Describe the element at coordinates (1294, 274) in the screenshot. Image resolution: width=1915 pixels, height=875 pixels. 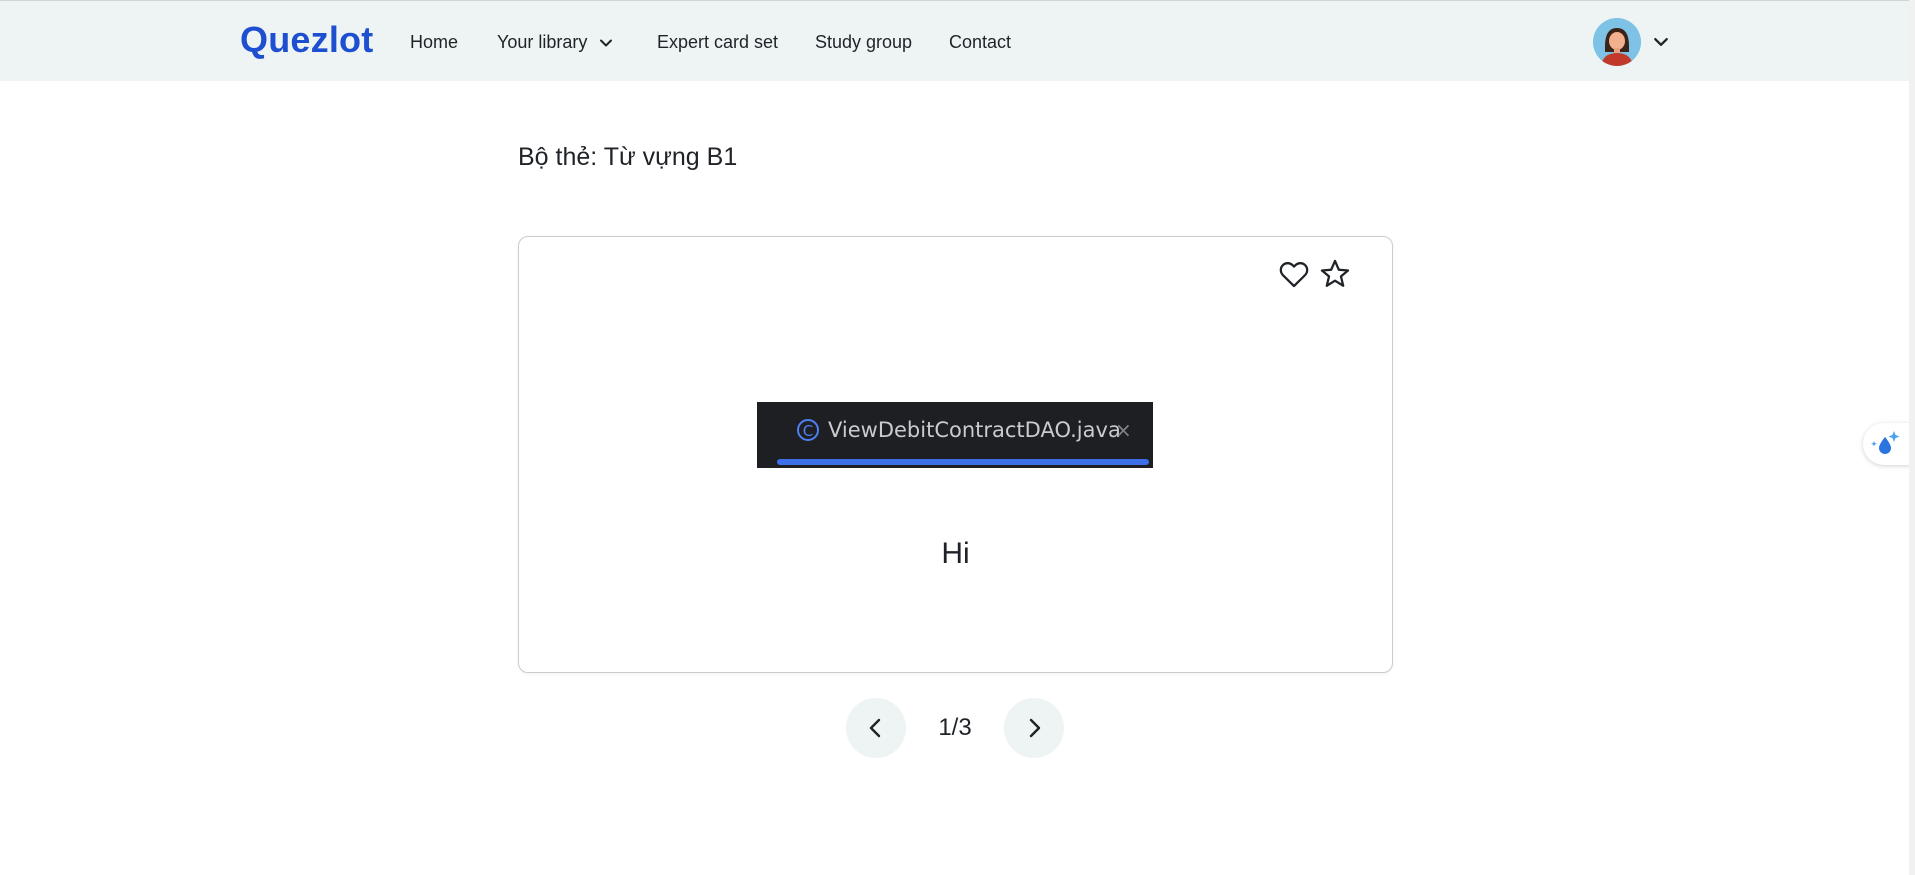
I see `heart-icon` at that location.